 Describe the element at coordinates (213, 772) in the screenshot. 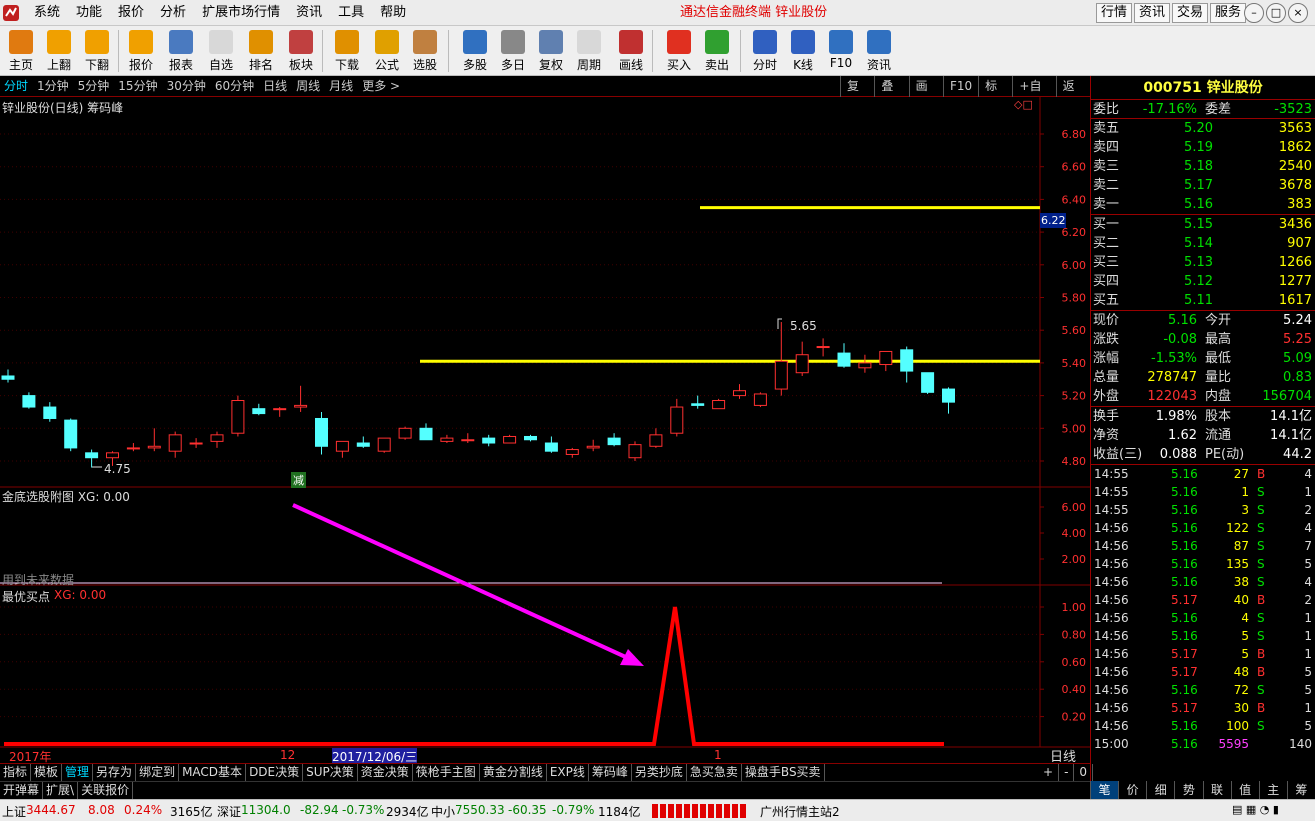

I see `indicator-tab-5: MACD基本` at that location.